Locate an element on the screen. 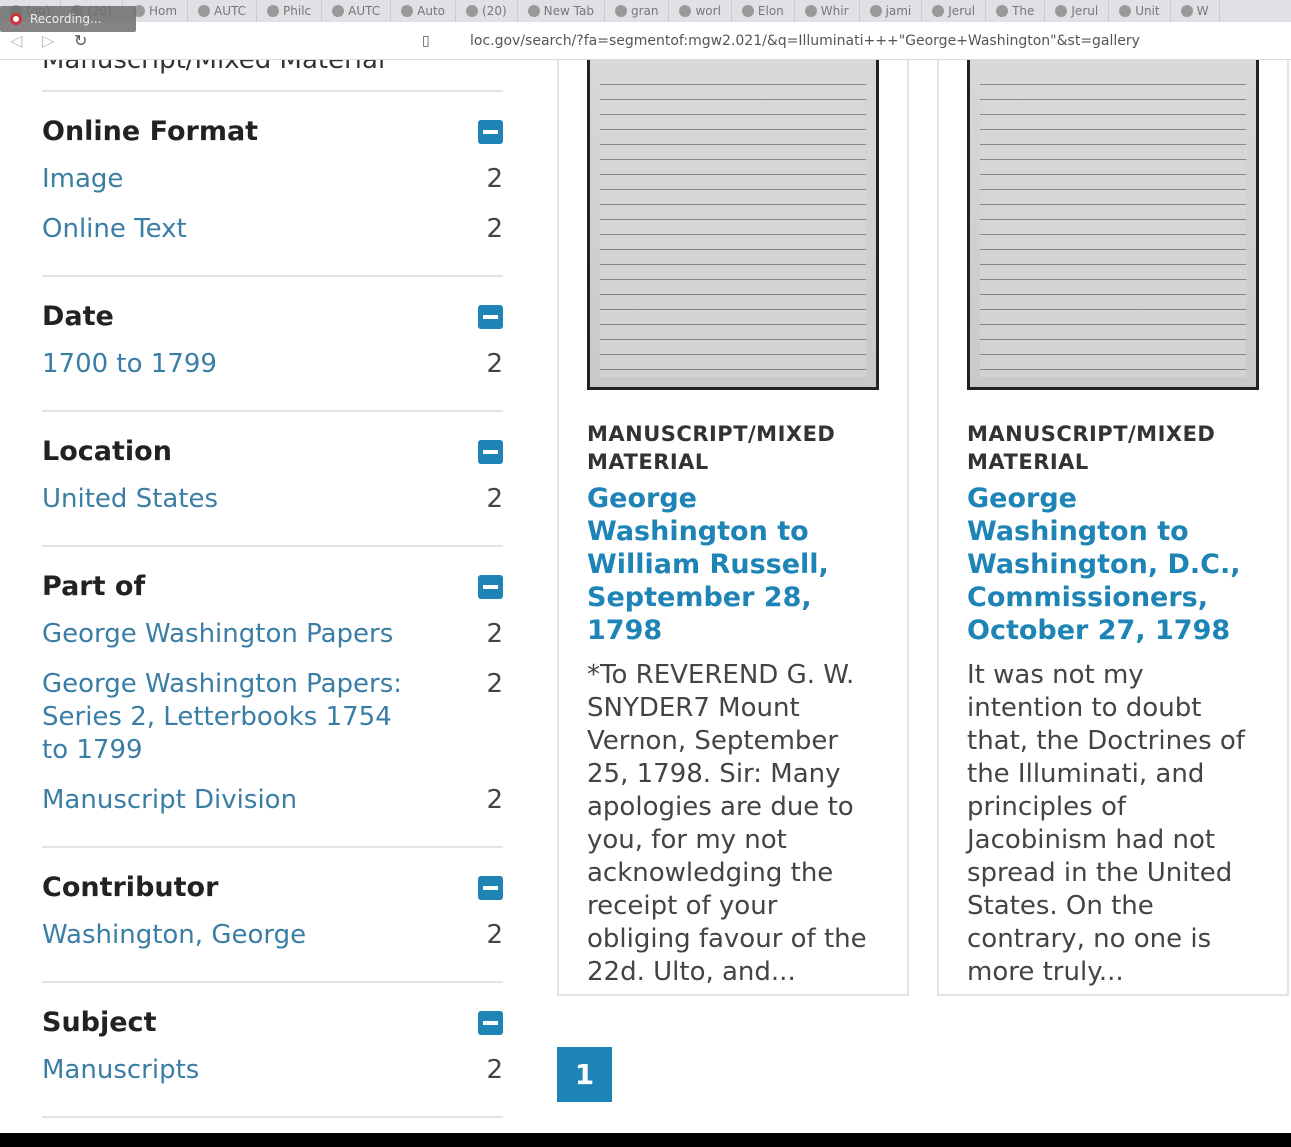 The height and width of the screenshot is (1147, 1291). facet-item: Manuscript Division 2 is located at coordinates (272, 800).